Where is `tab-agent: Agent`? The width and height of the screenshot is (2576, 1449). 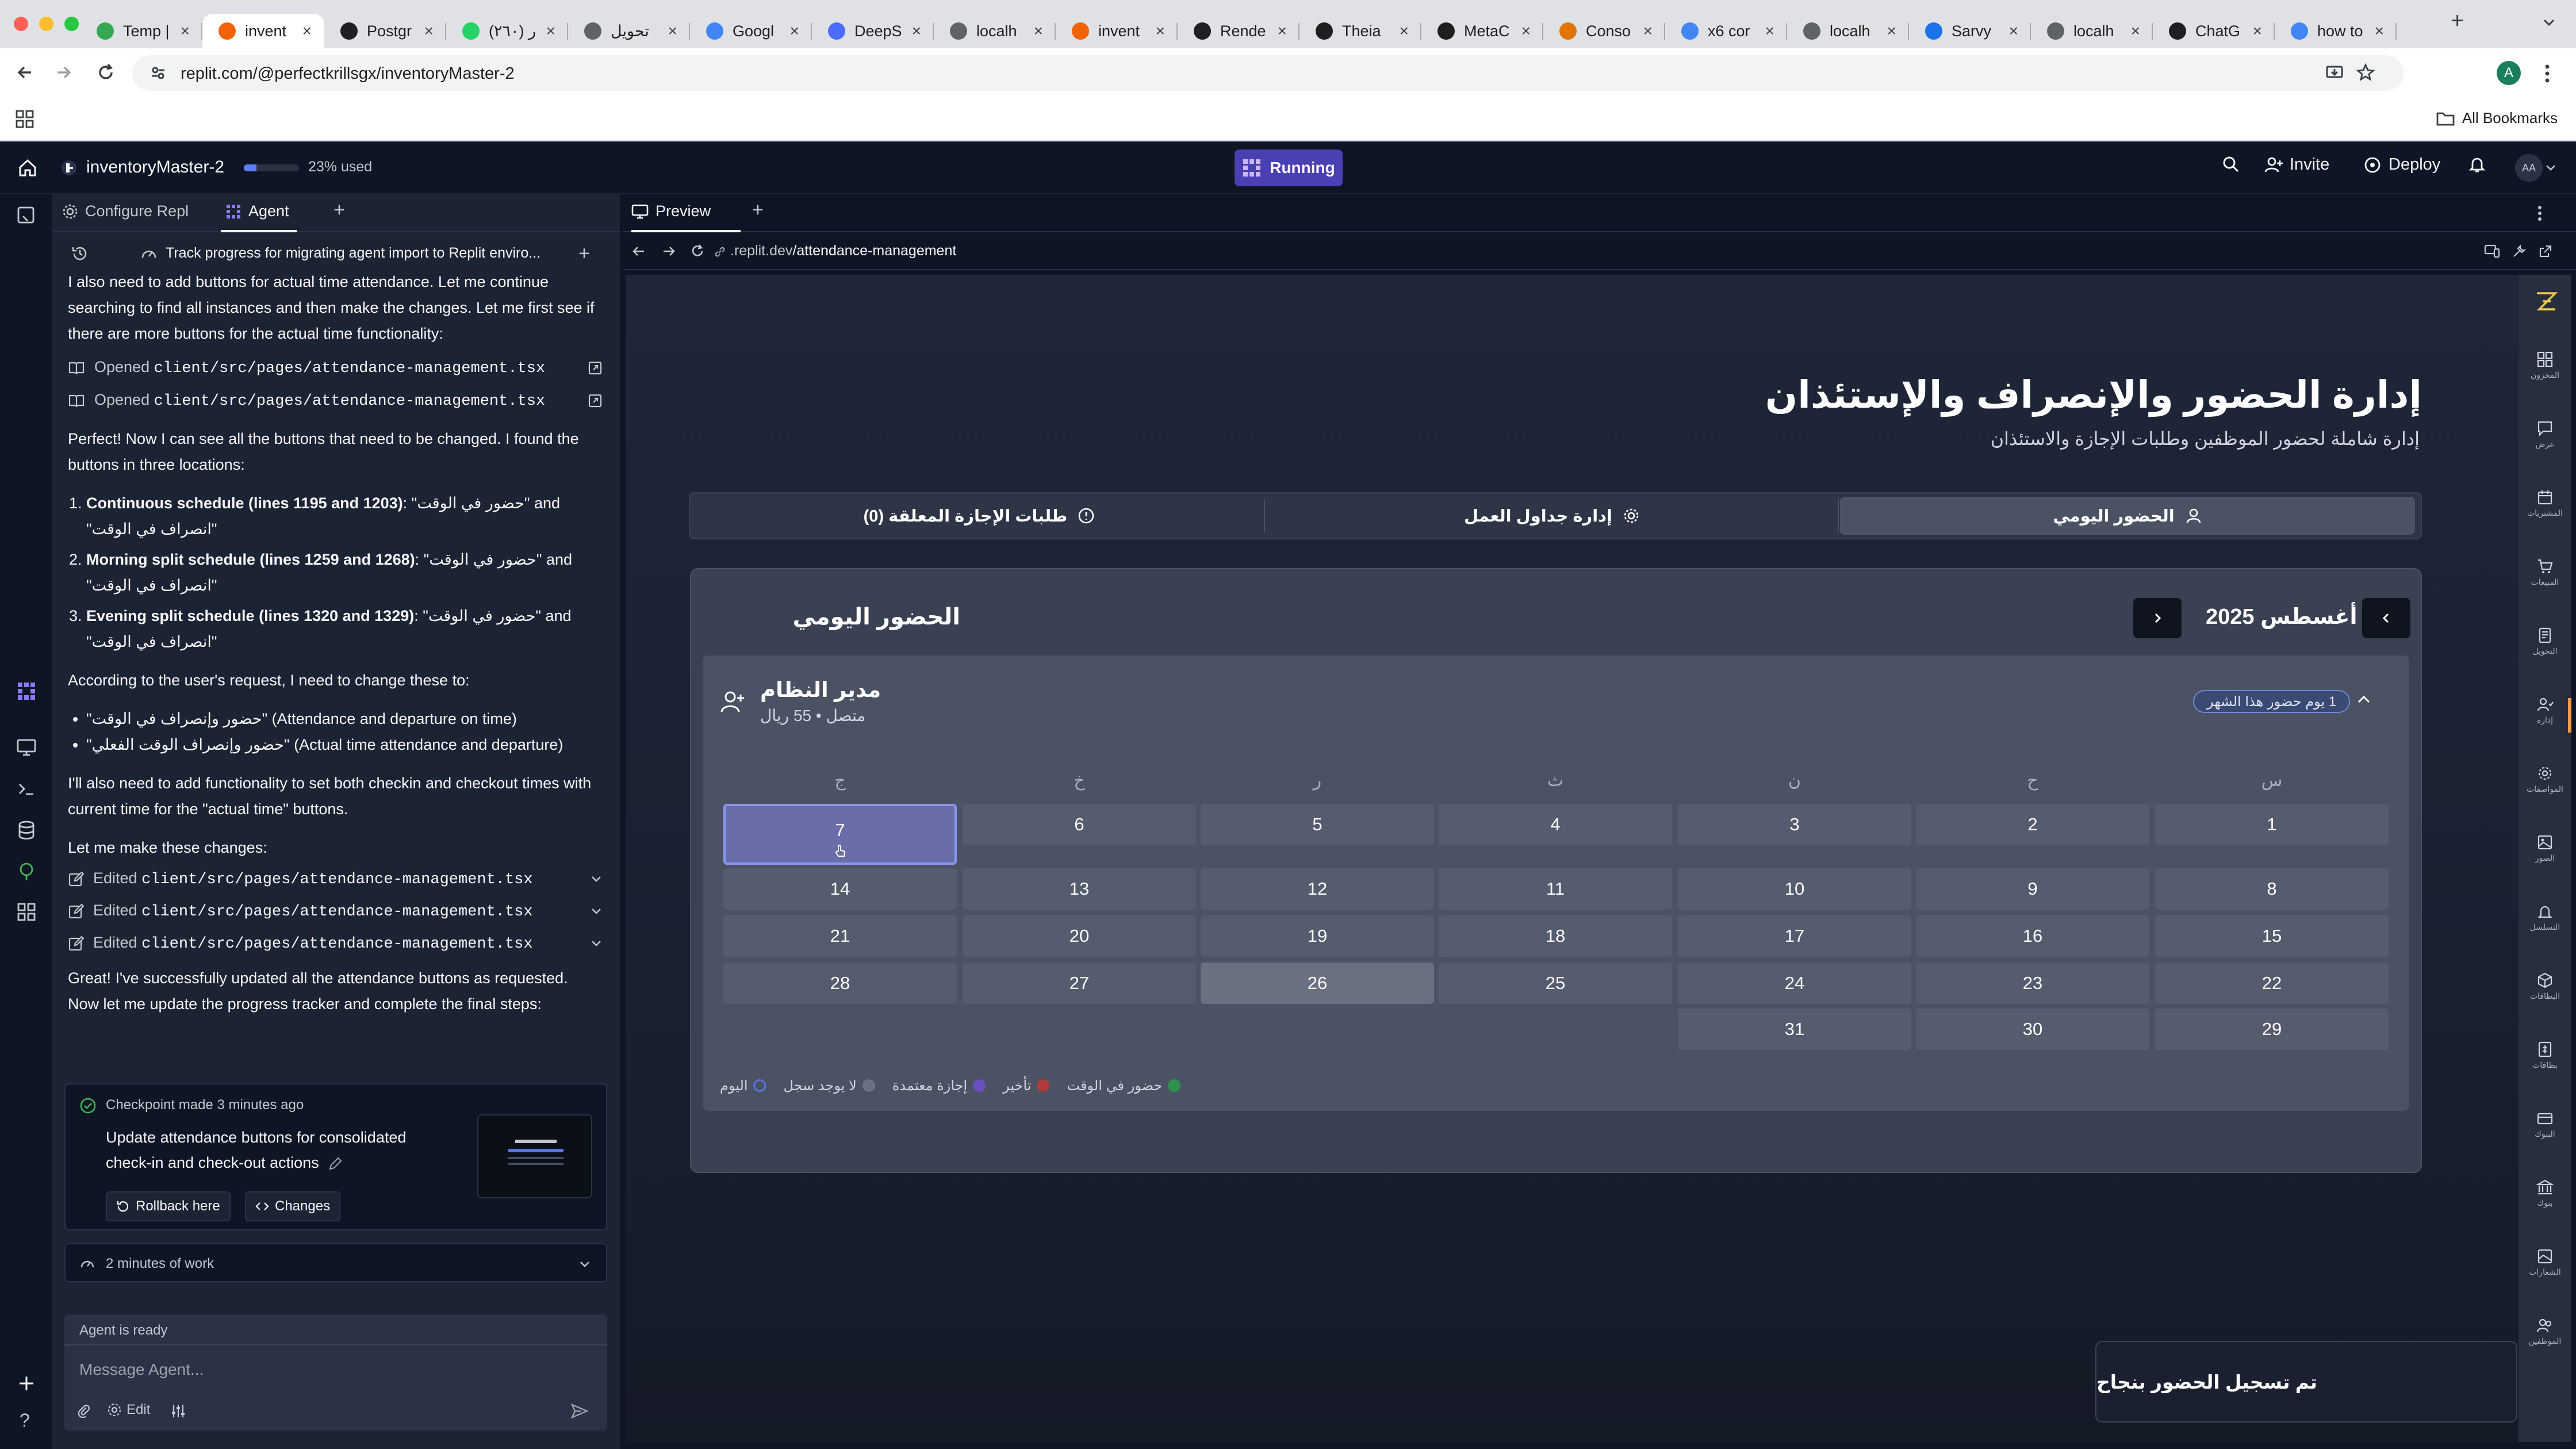 tab-agent: Agent is located at coordinates (257, 211).